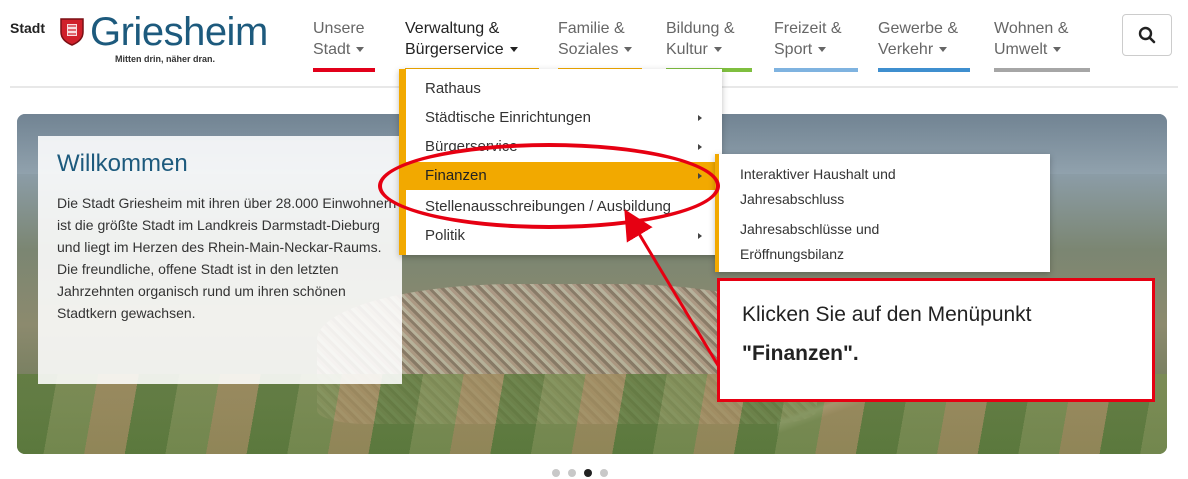  I want to click on nav-item-line2: Stadt, so click(332, 49).